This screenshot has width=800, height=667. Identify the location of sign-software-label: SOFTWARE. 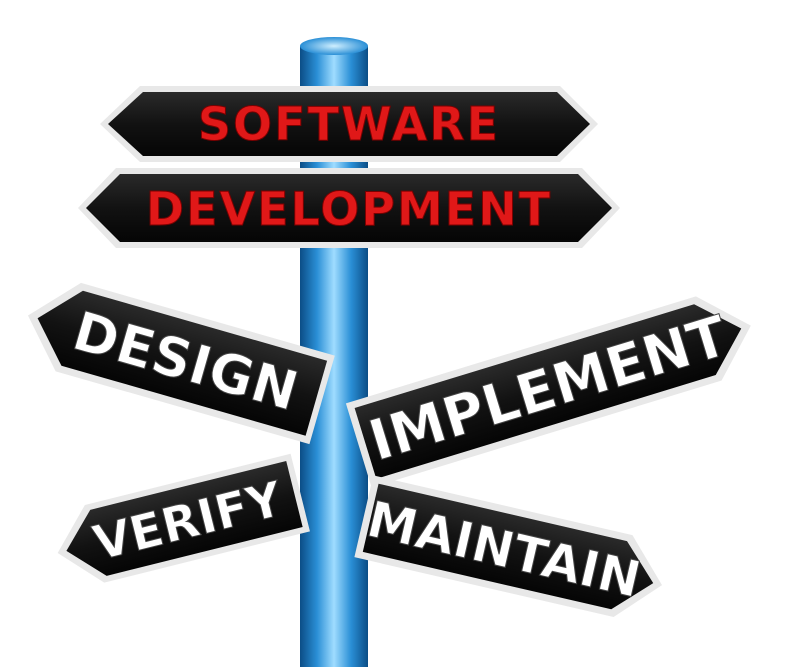
(349, 124).